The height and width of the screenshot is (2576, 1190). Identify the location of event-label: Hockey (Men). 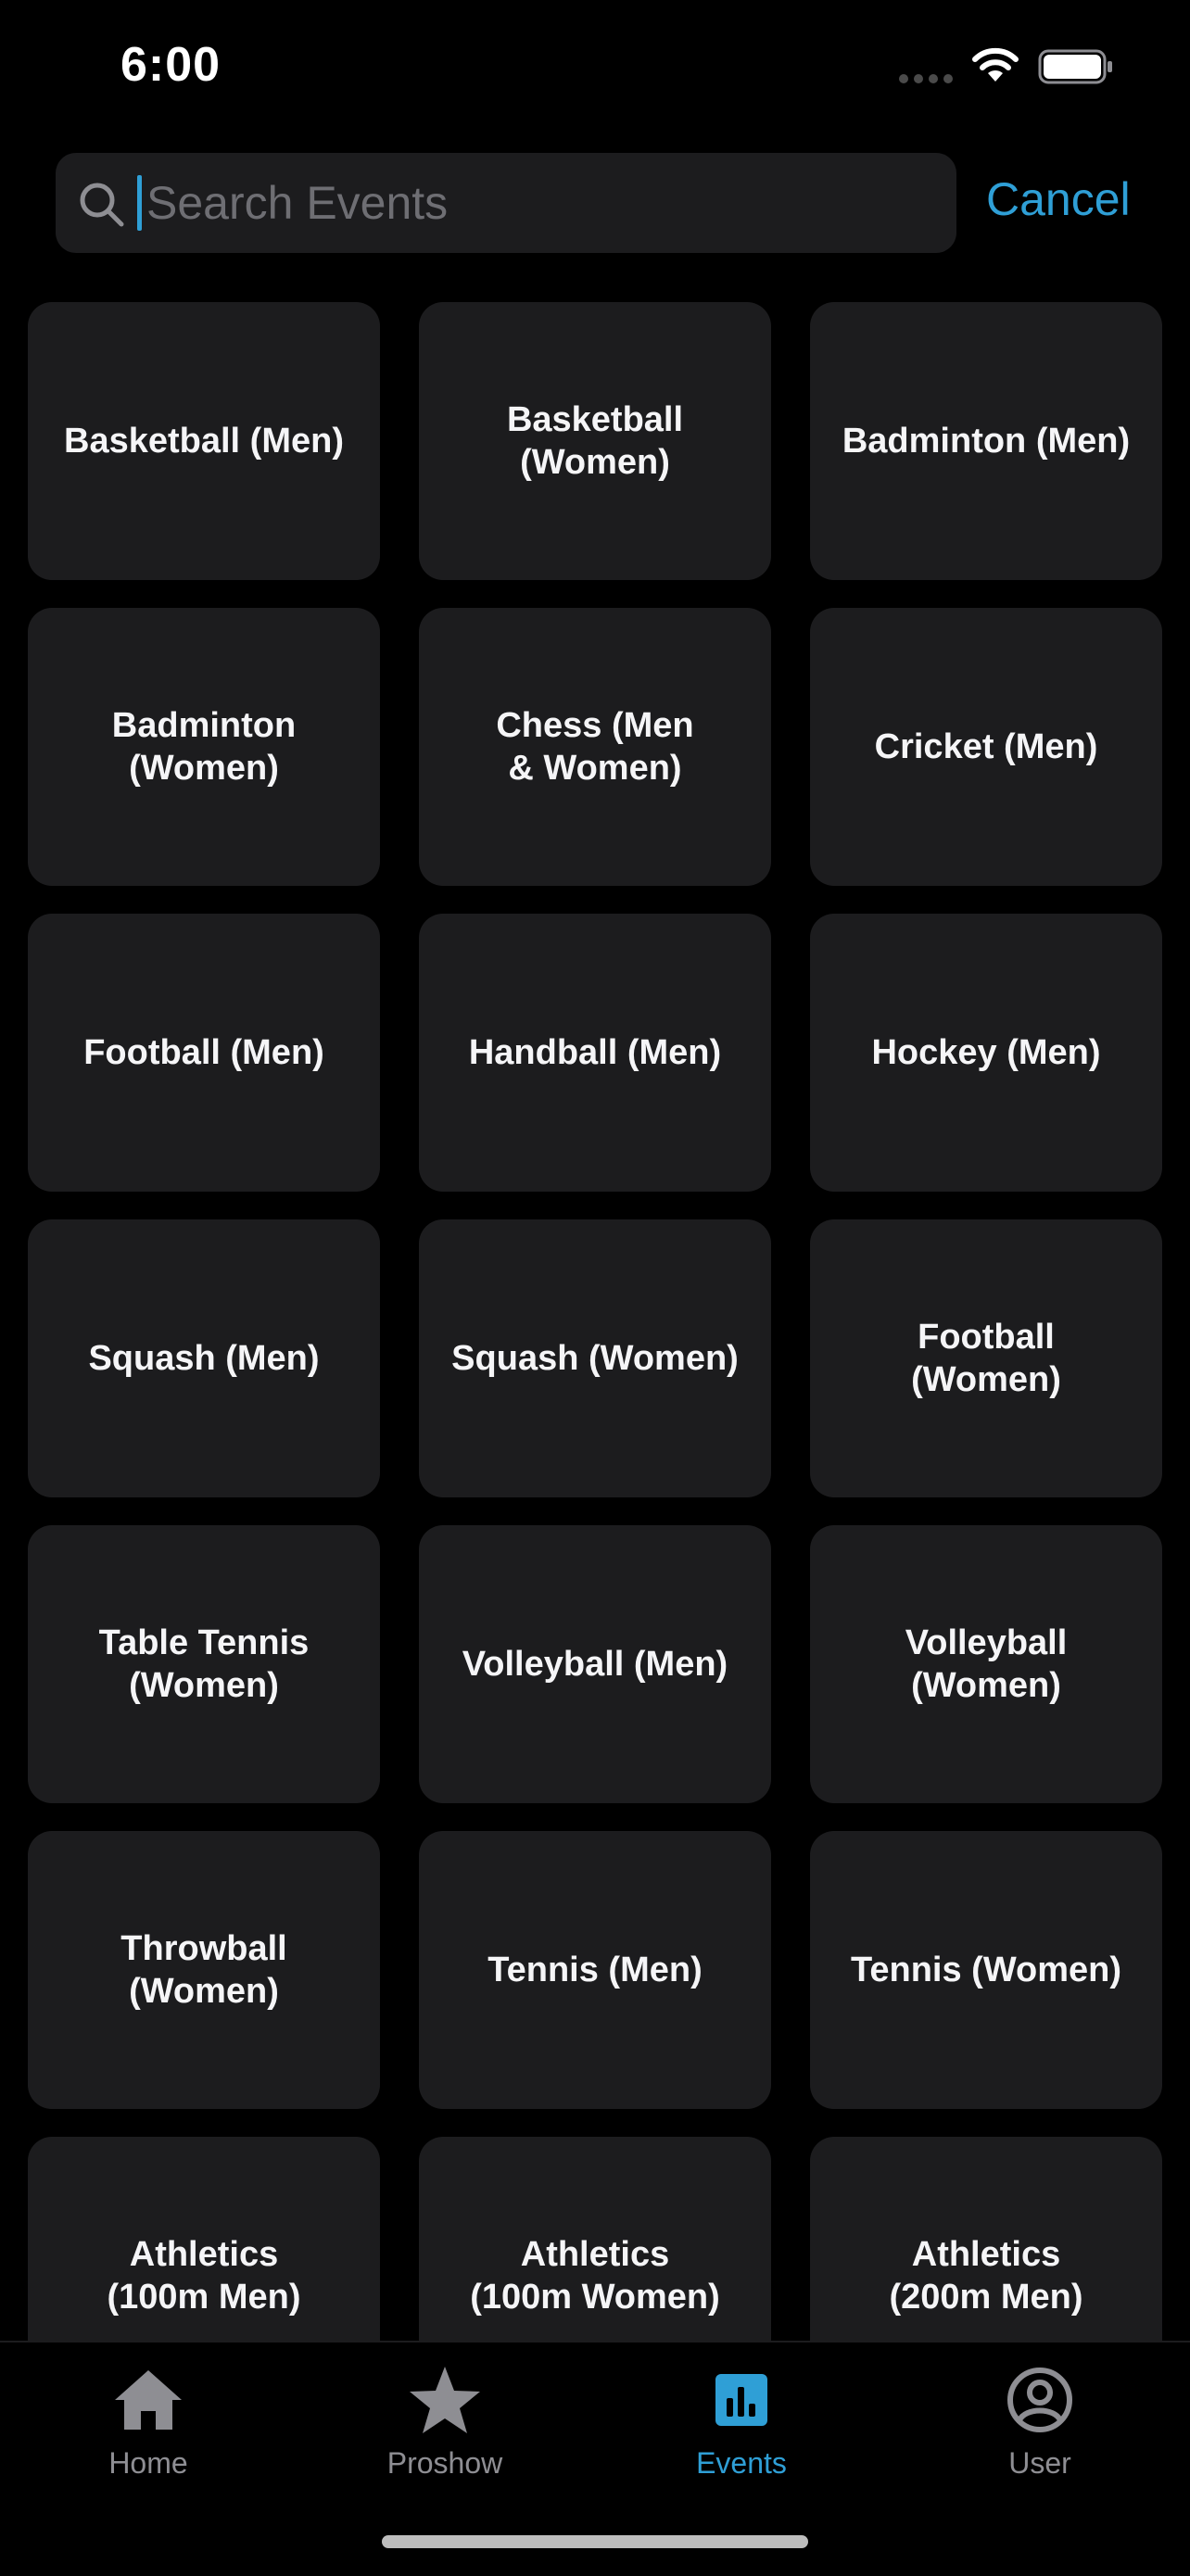
(986, 1053).